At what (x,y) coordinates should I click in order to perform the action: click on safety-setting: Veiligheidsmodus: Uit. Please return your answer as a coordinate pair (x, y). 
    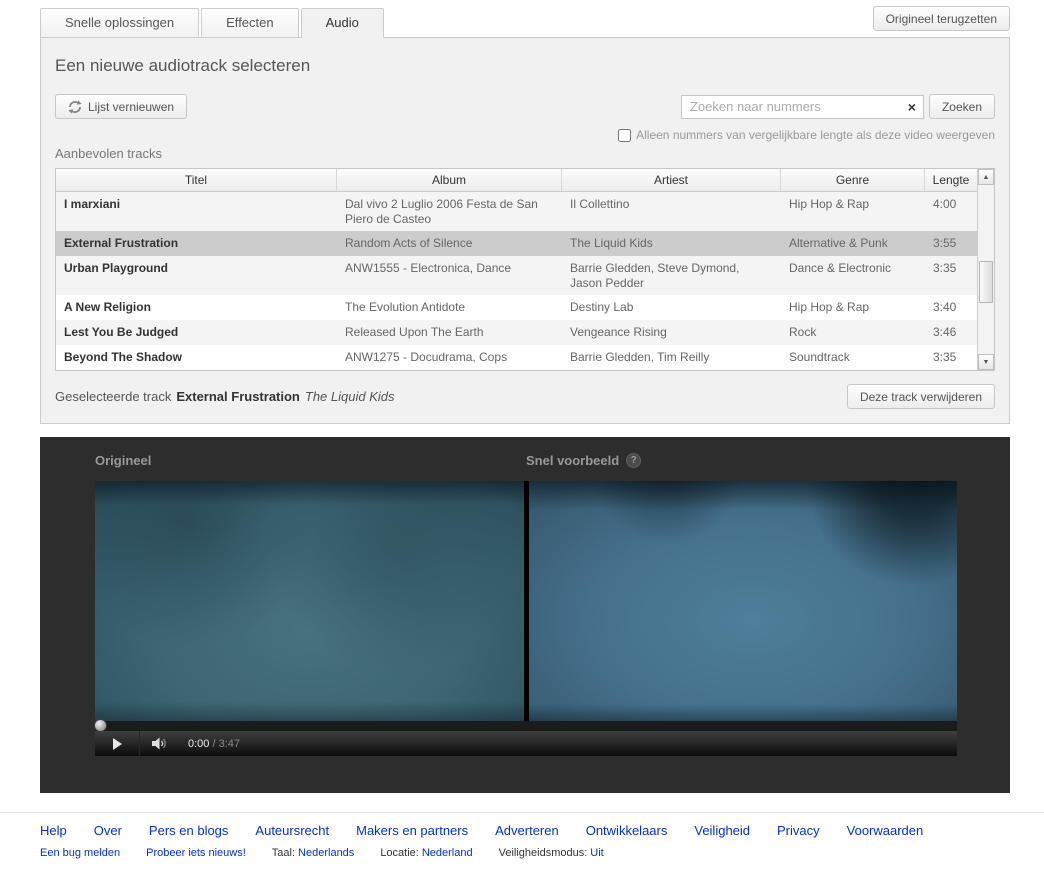
    Looking at the image, I should click on (551, 853).